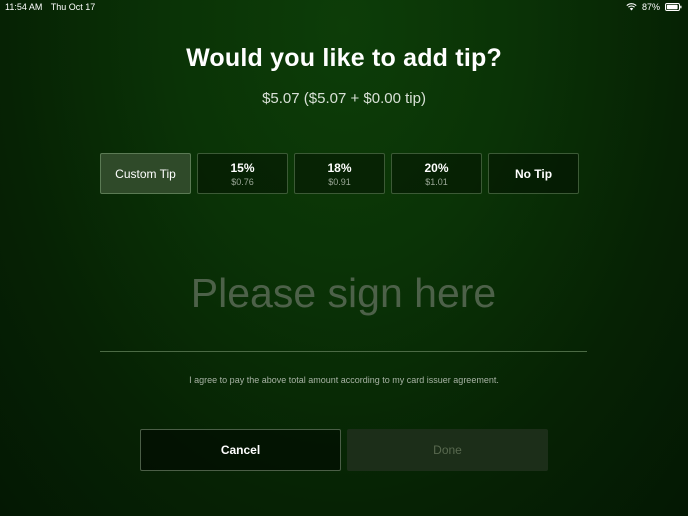 This screenshot has height=516, width=688. Describe the element at coordinates (650, 7) in the screenshot. I see `battery-percent: 87%` at that location.